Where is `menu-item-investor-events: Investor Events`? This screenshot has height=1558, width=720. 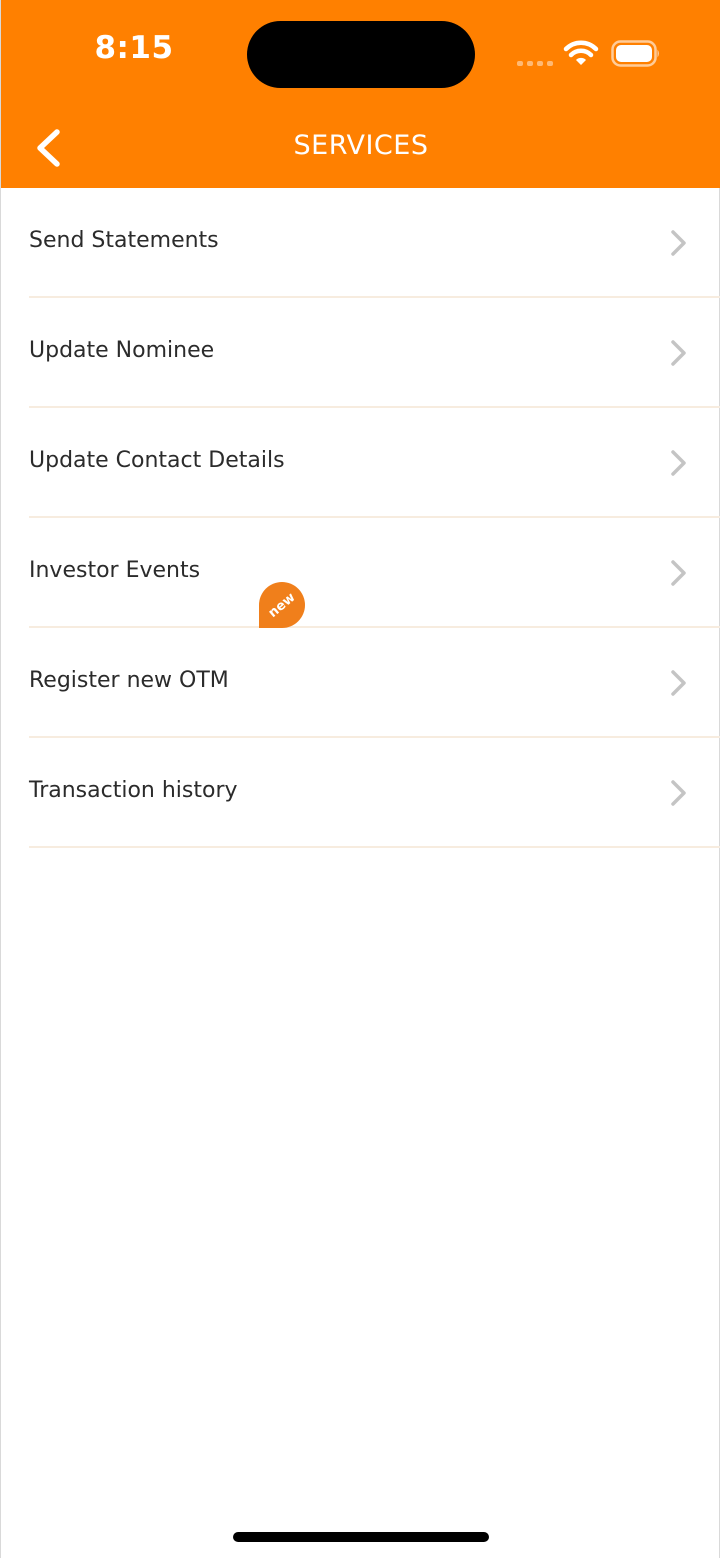
menu-item-investor-events: Investor Events is located at coordinates (360, 573).